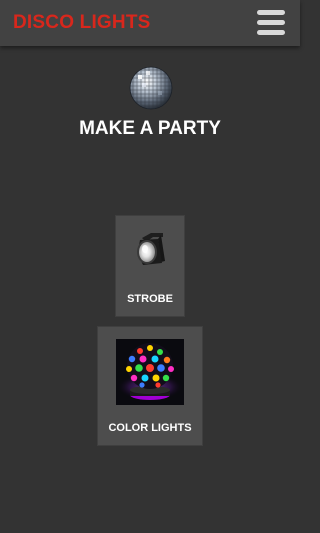 The height and width of the screenshot is (533, 320). I want to click on strobe-mode-label: STROBE, so click(150, 299).